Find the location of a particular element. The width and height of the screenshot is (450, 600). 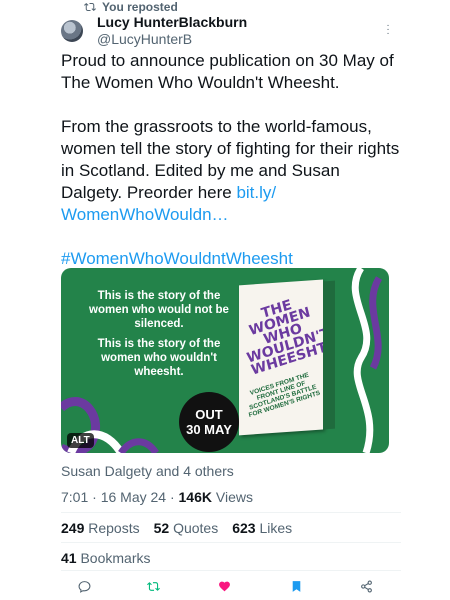

author-name: Lucy HunterBlackburn is located at coordinates (172, 22).